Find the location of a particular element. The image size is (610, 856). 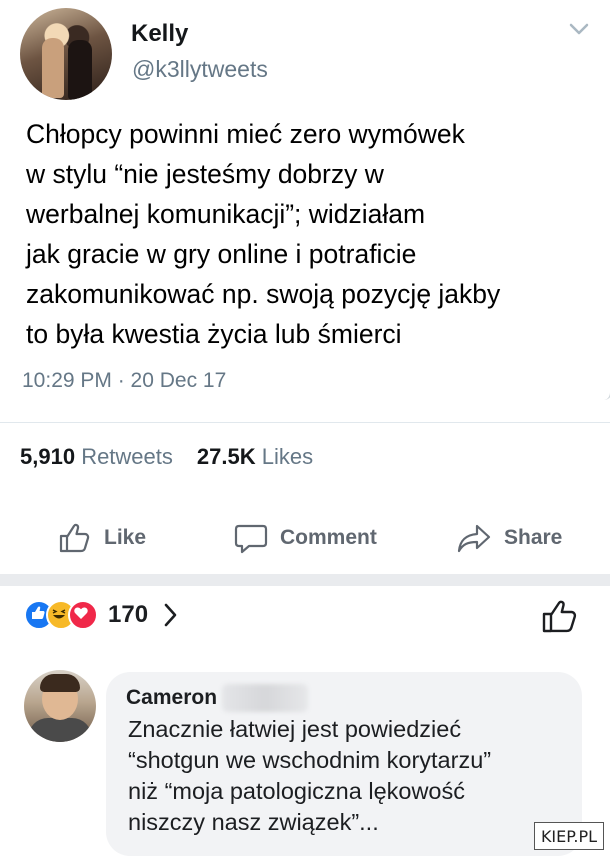

user-handle: @k3llytweets is located at coordinates (200, 69).